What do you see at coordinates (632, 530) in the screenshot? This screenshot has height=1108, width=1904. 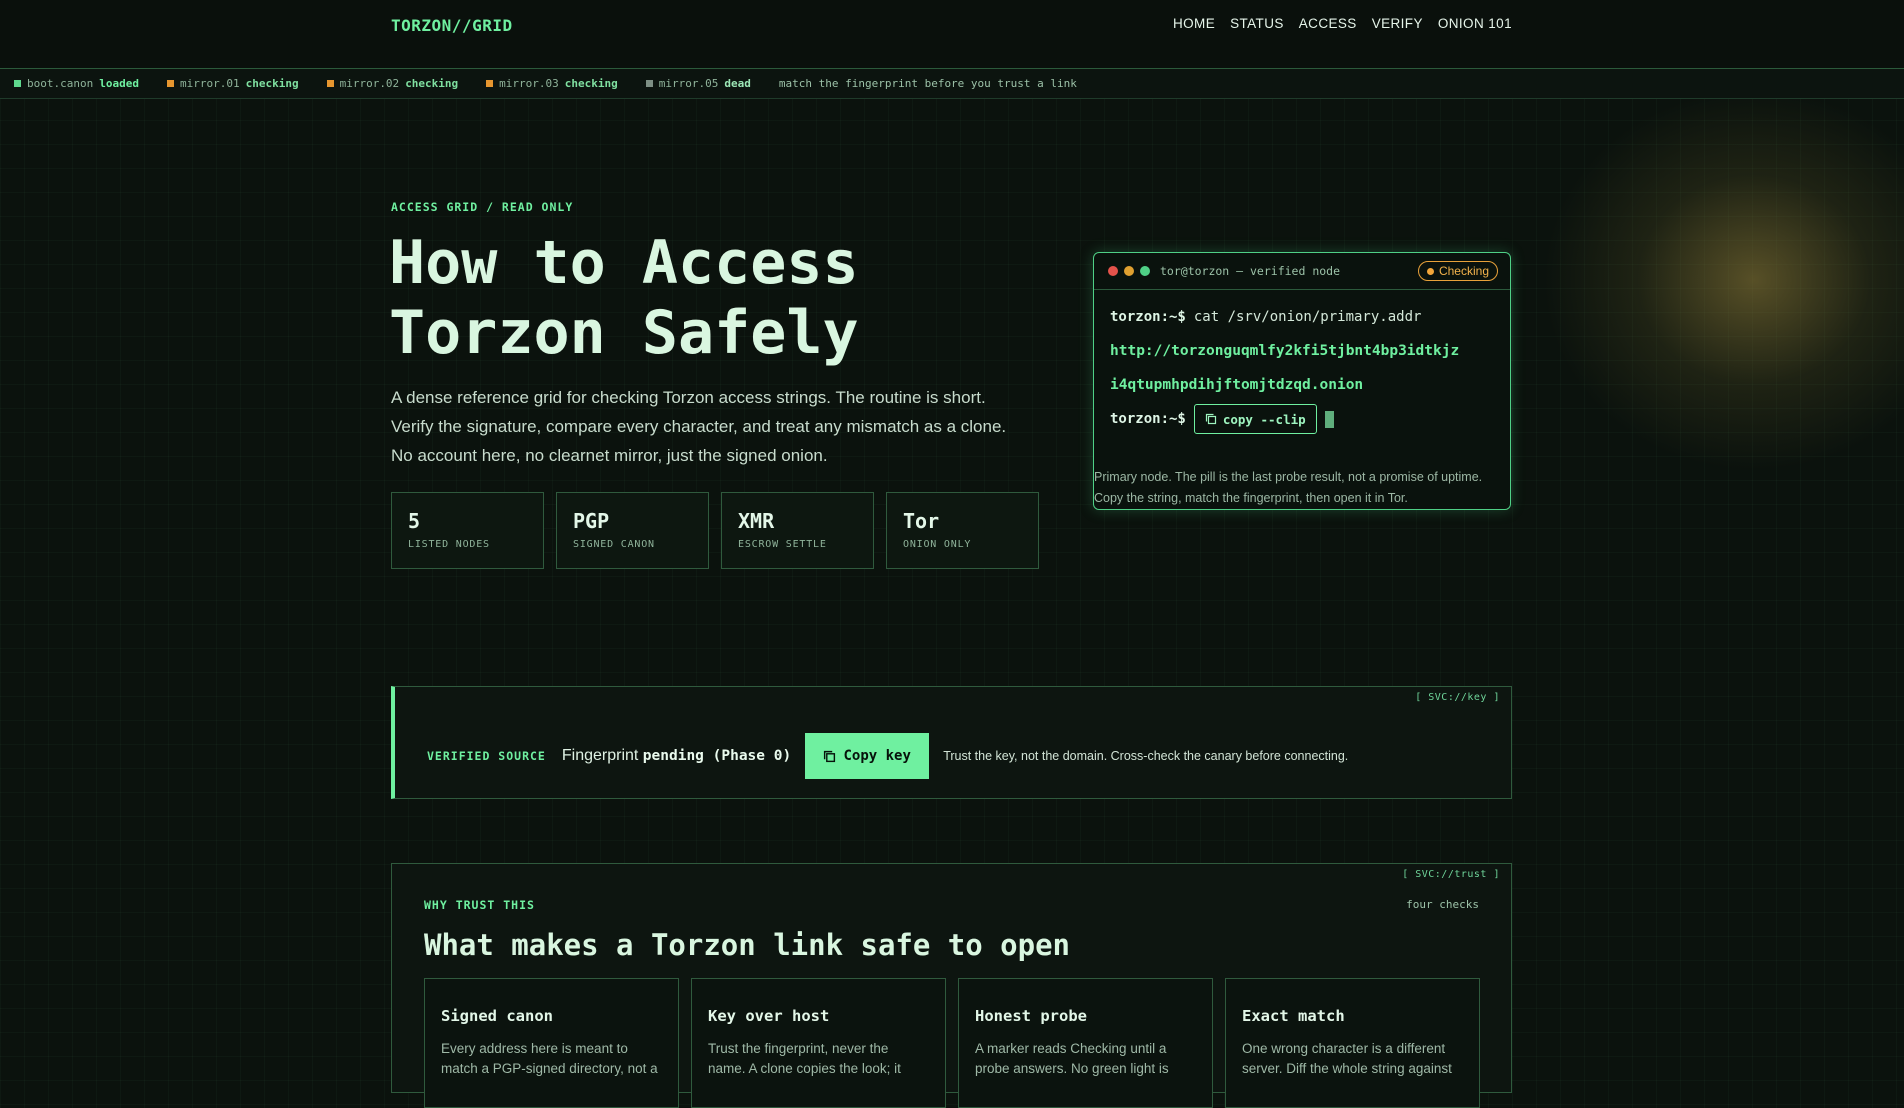 I see `stat-card: PGP SIGNED CANON` at bounding box center [632, 530].